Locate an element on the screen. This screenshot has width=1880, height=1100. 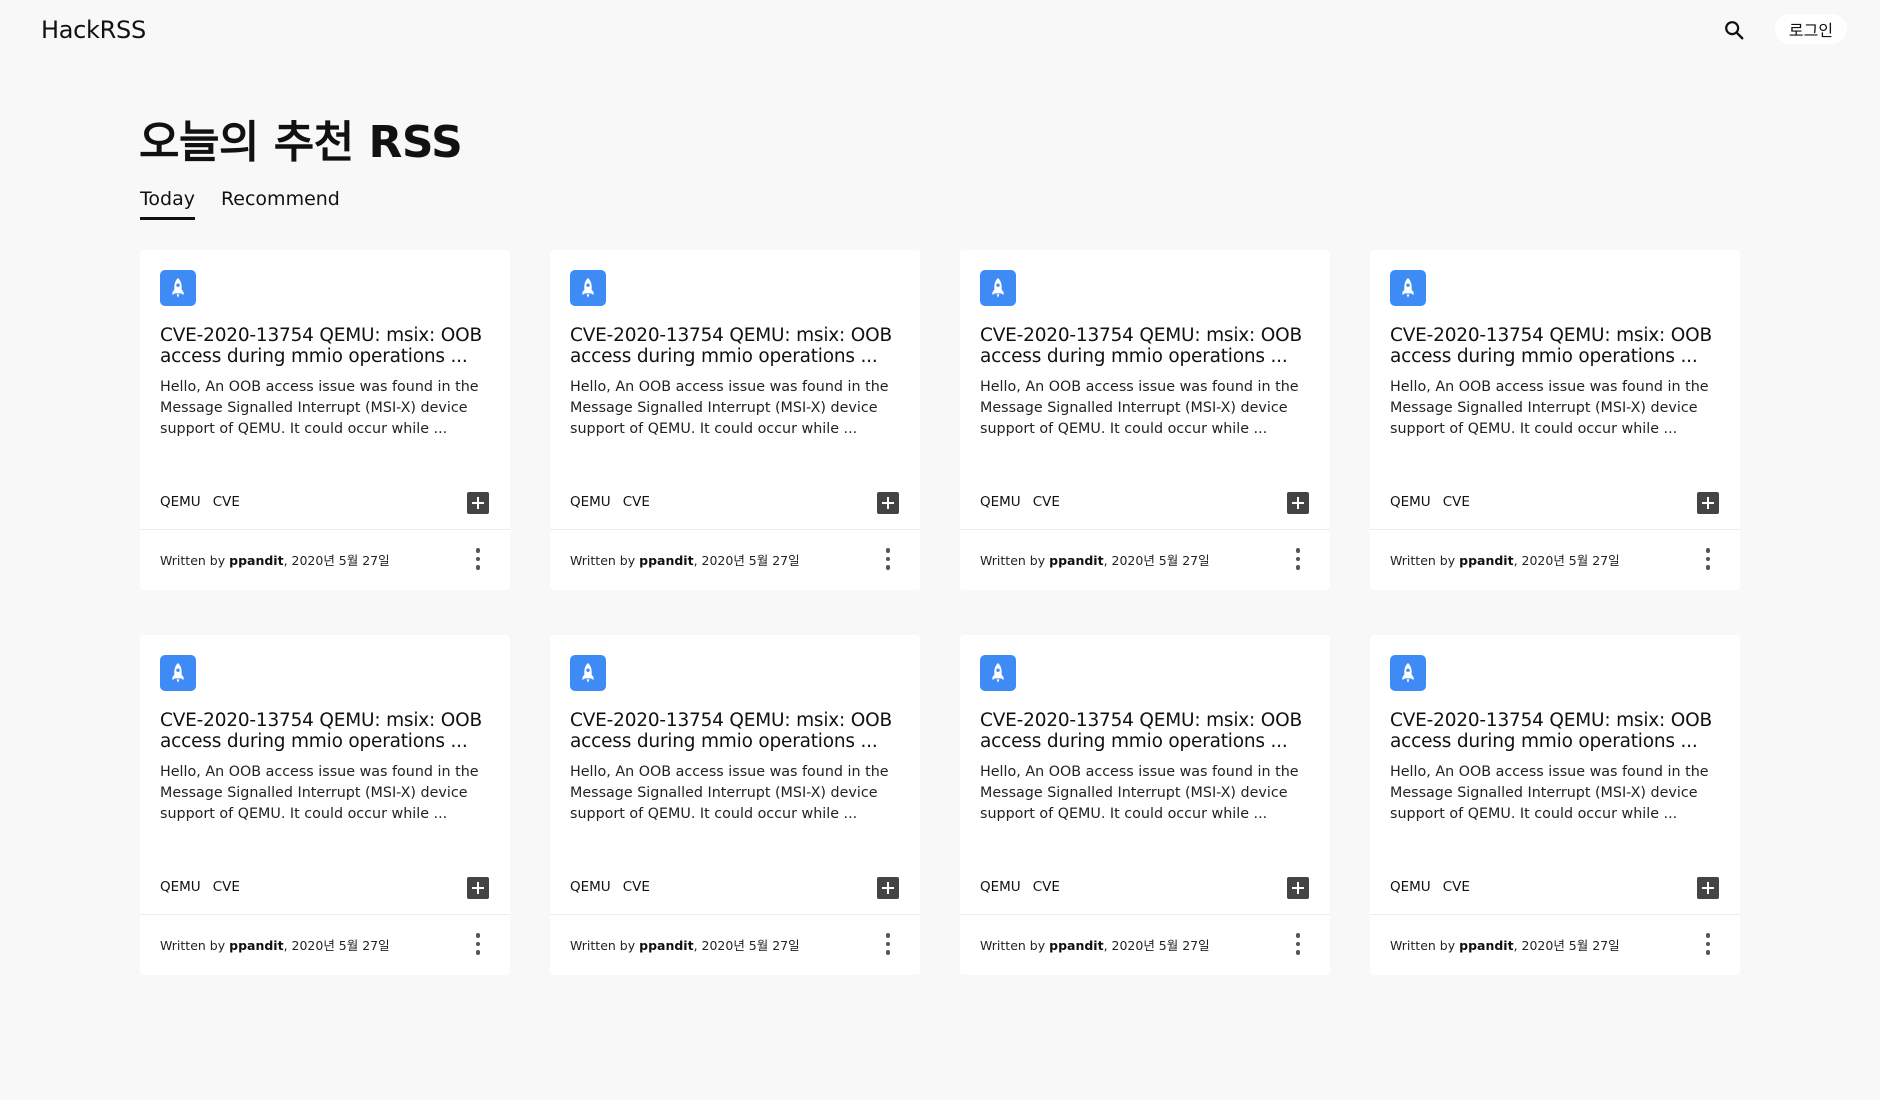
login-button: 로그인 is located at coordinates (1811, 29).